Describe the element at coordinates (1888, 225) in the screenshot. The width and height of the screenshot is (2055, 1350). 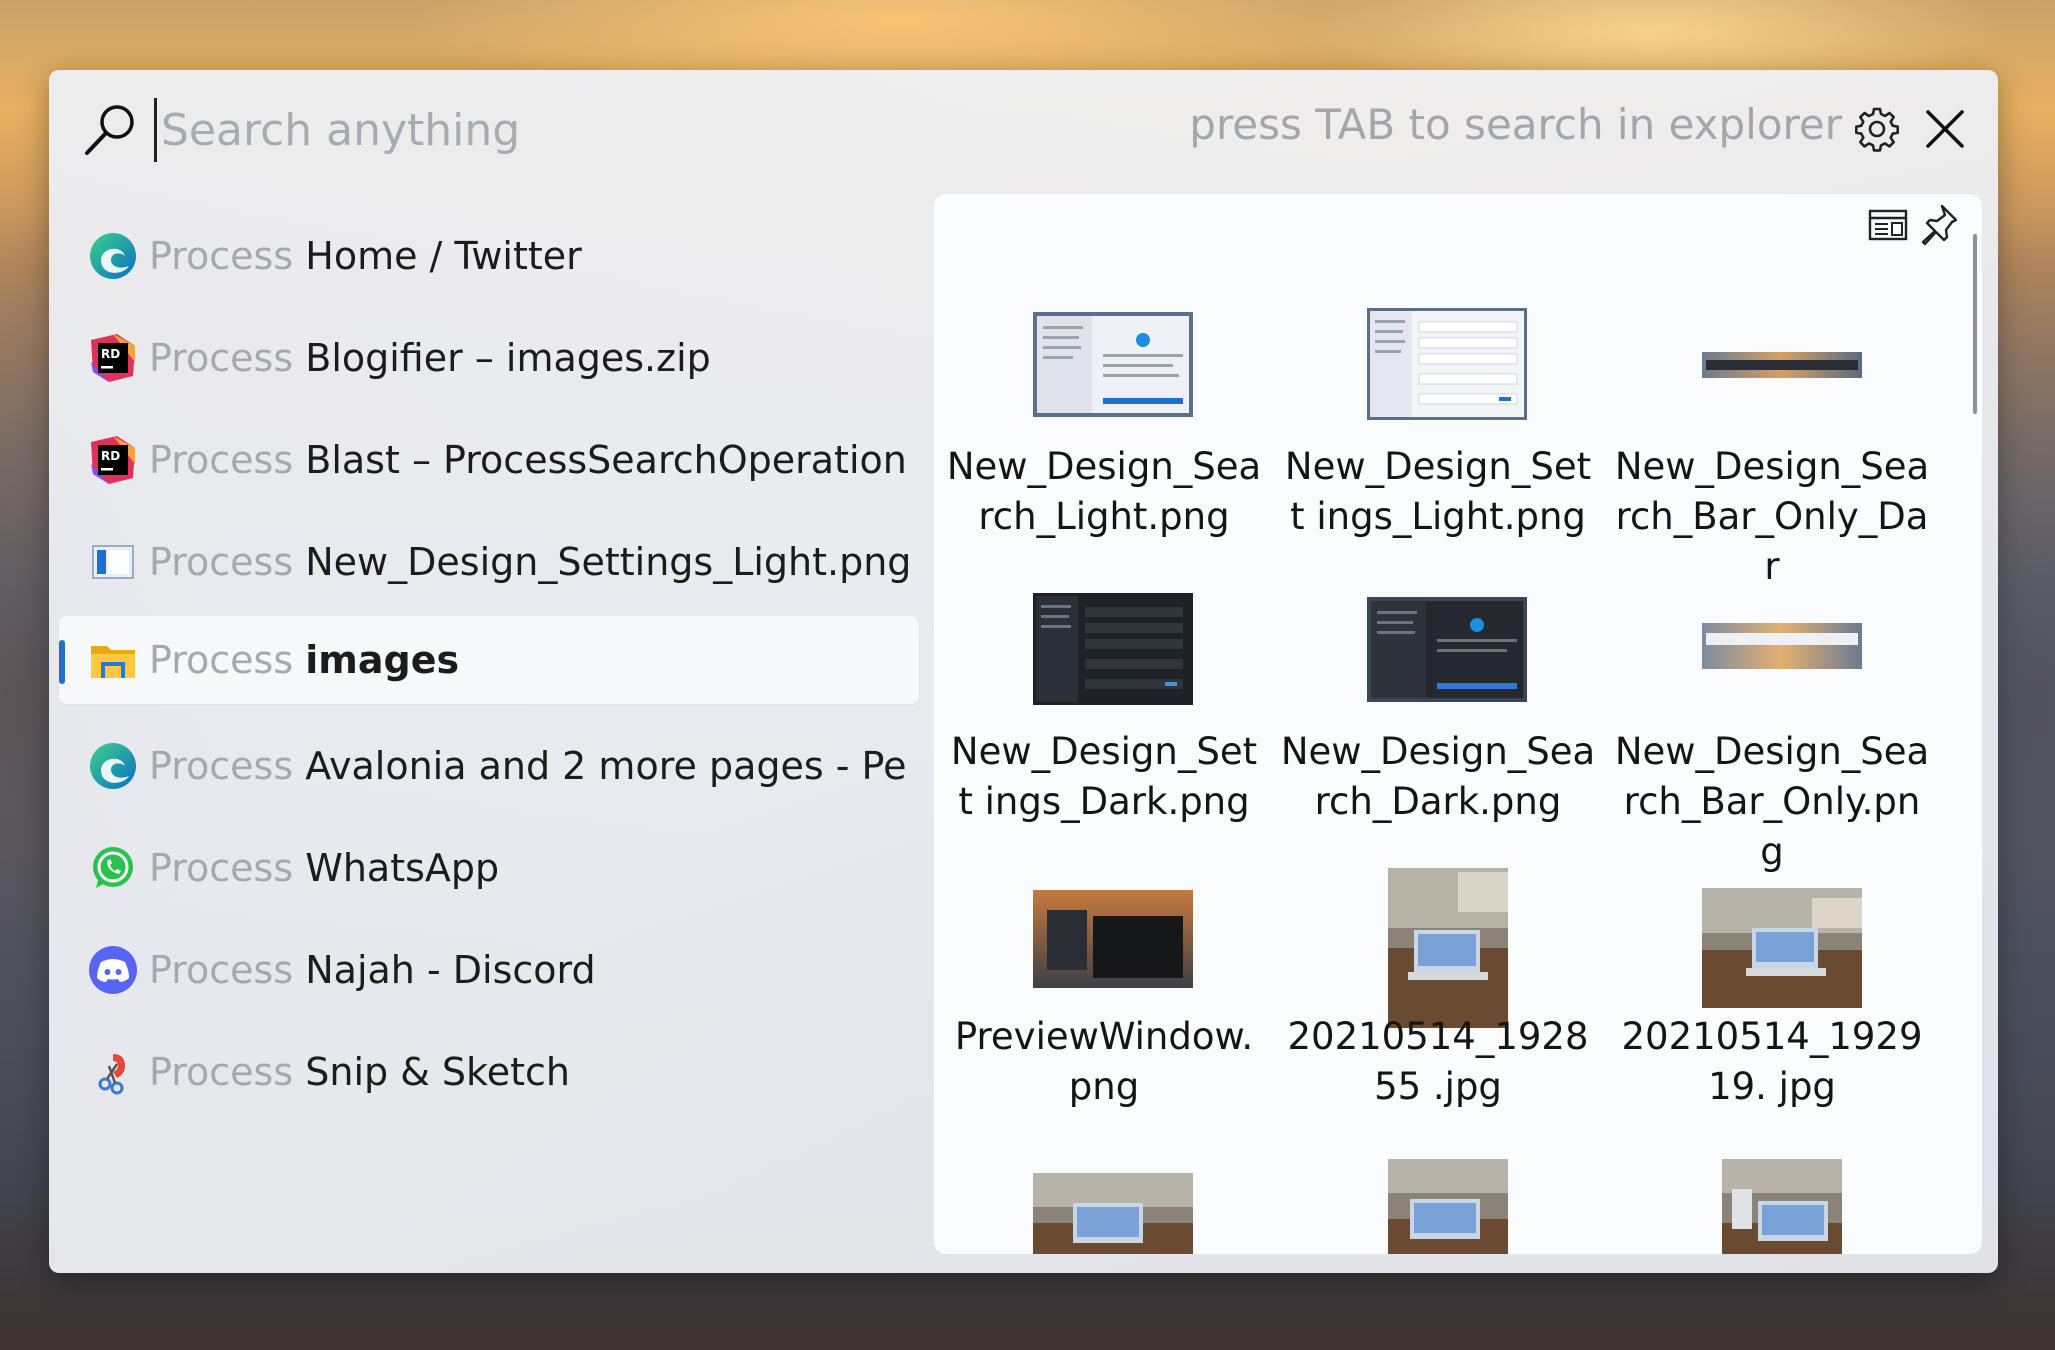
I see `preview-toggle-icon` at that location.